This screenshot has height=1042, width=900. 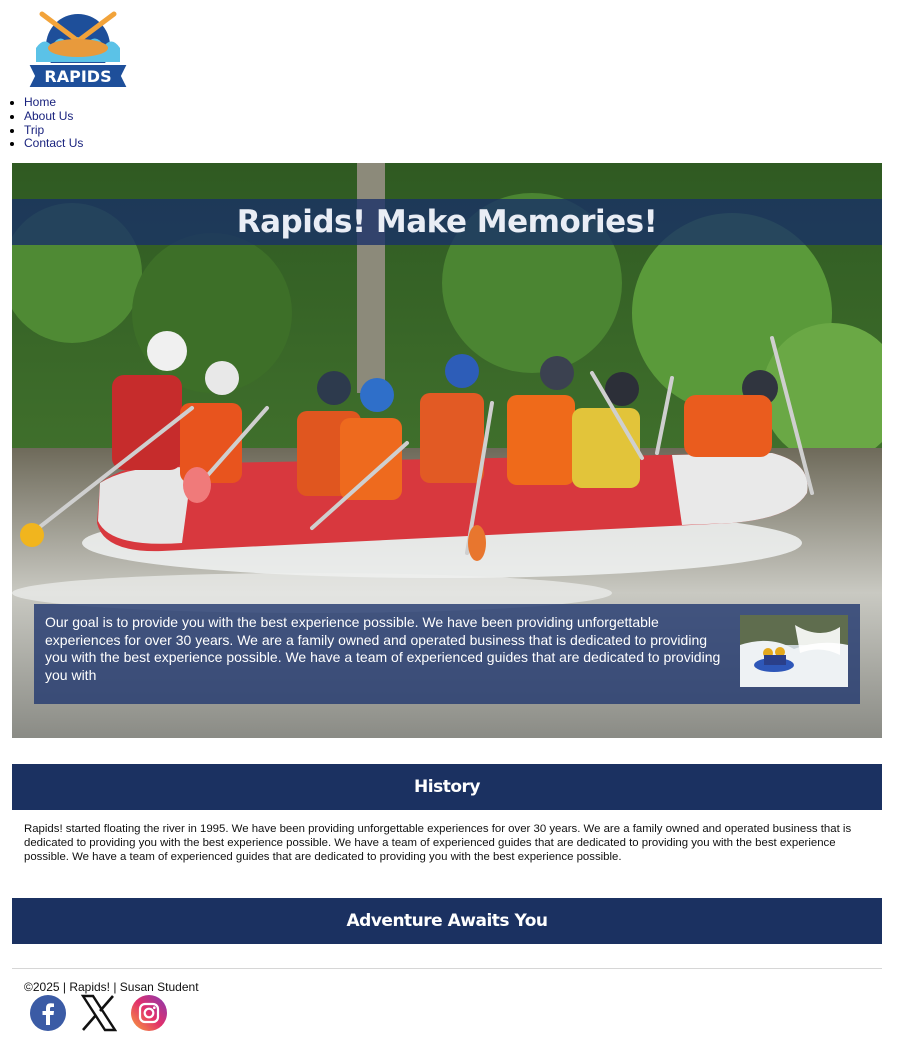 I want to click on history-heading-bar: History, so click(x=447, y=787).